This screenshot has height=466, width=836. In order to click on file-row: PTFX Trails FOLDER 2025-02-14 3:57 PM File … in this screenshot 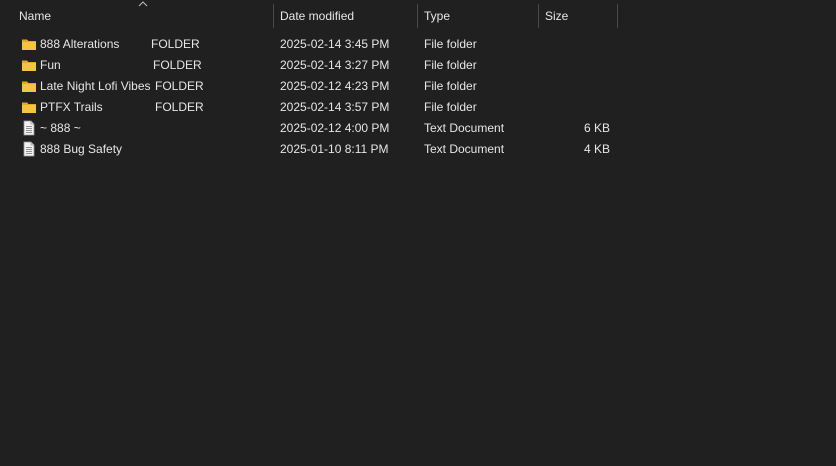, I will do `click(418, 107)`.